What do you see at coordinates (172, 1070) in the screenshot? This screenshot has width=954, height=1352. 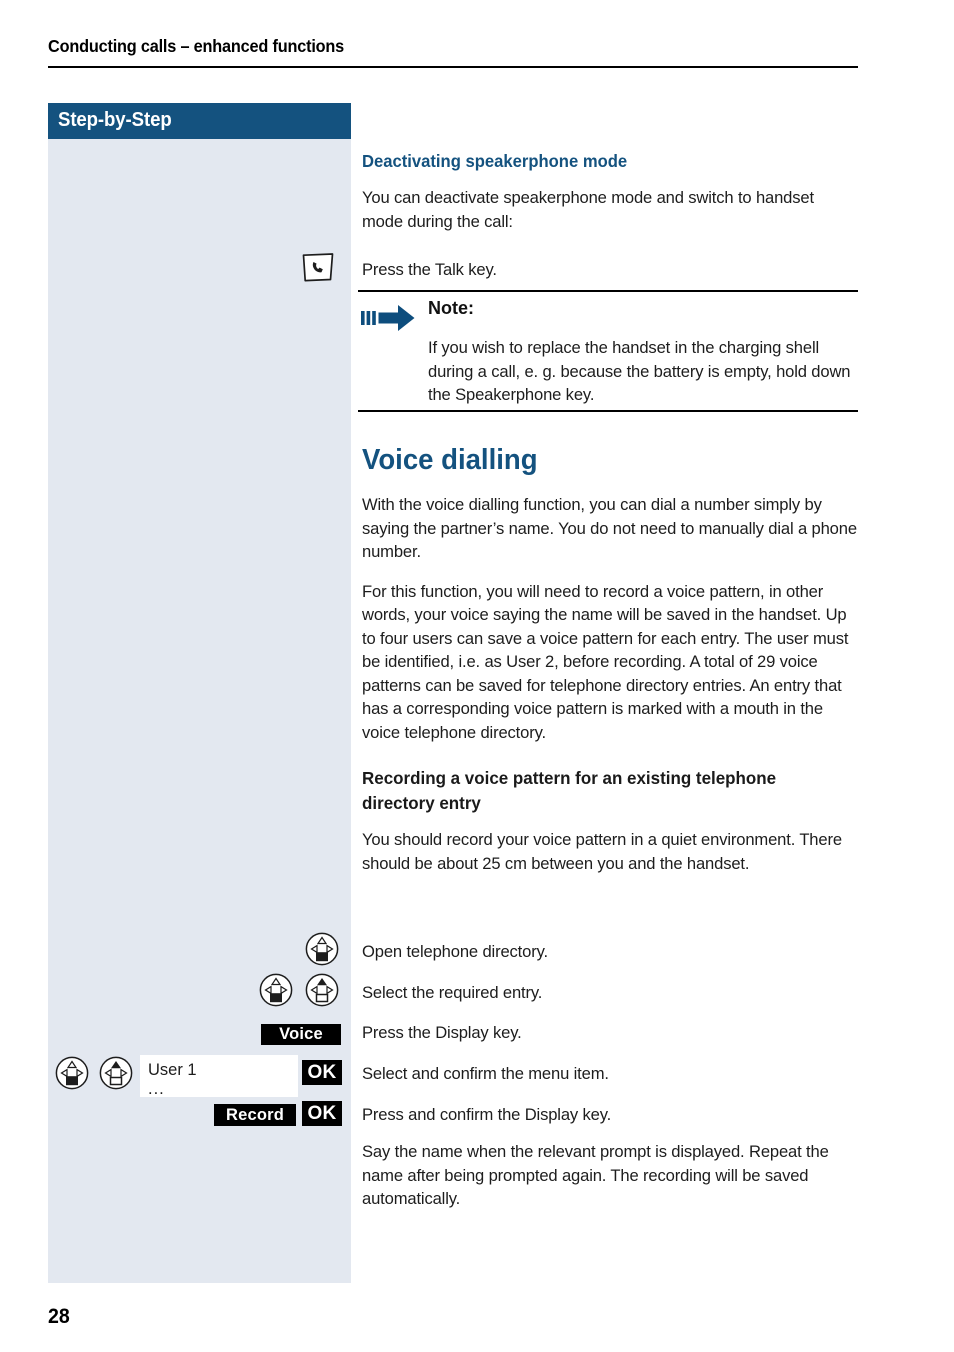 I see `display-entry-line1: User 1` at bounding box center [172, 1070].